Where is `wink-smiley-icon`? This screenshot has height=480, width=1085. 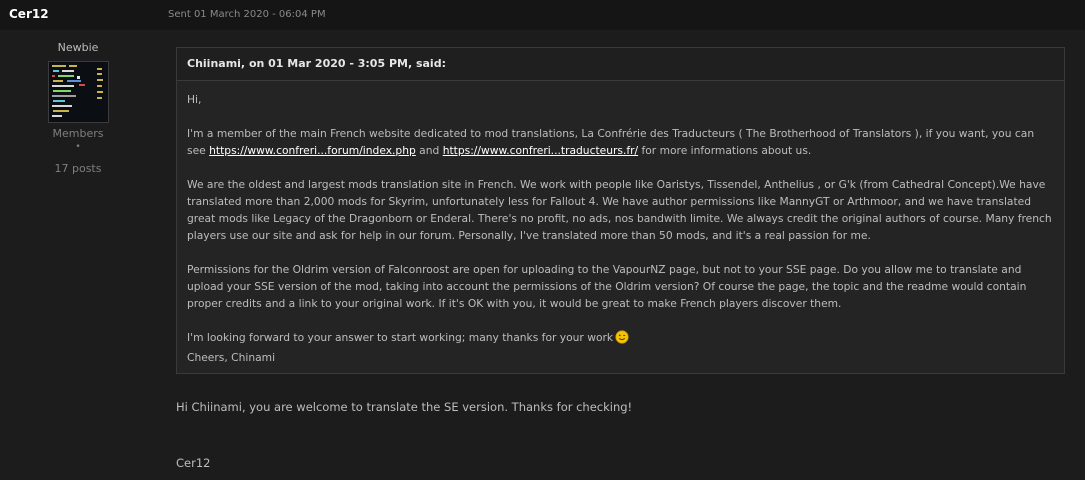
wink-smiley-icon is located at coordinates (622, 339).